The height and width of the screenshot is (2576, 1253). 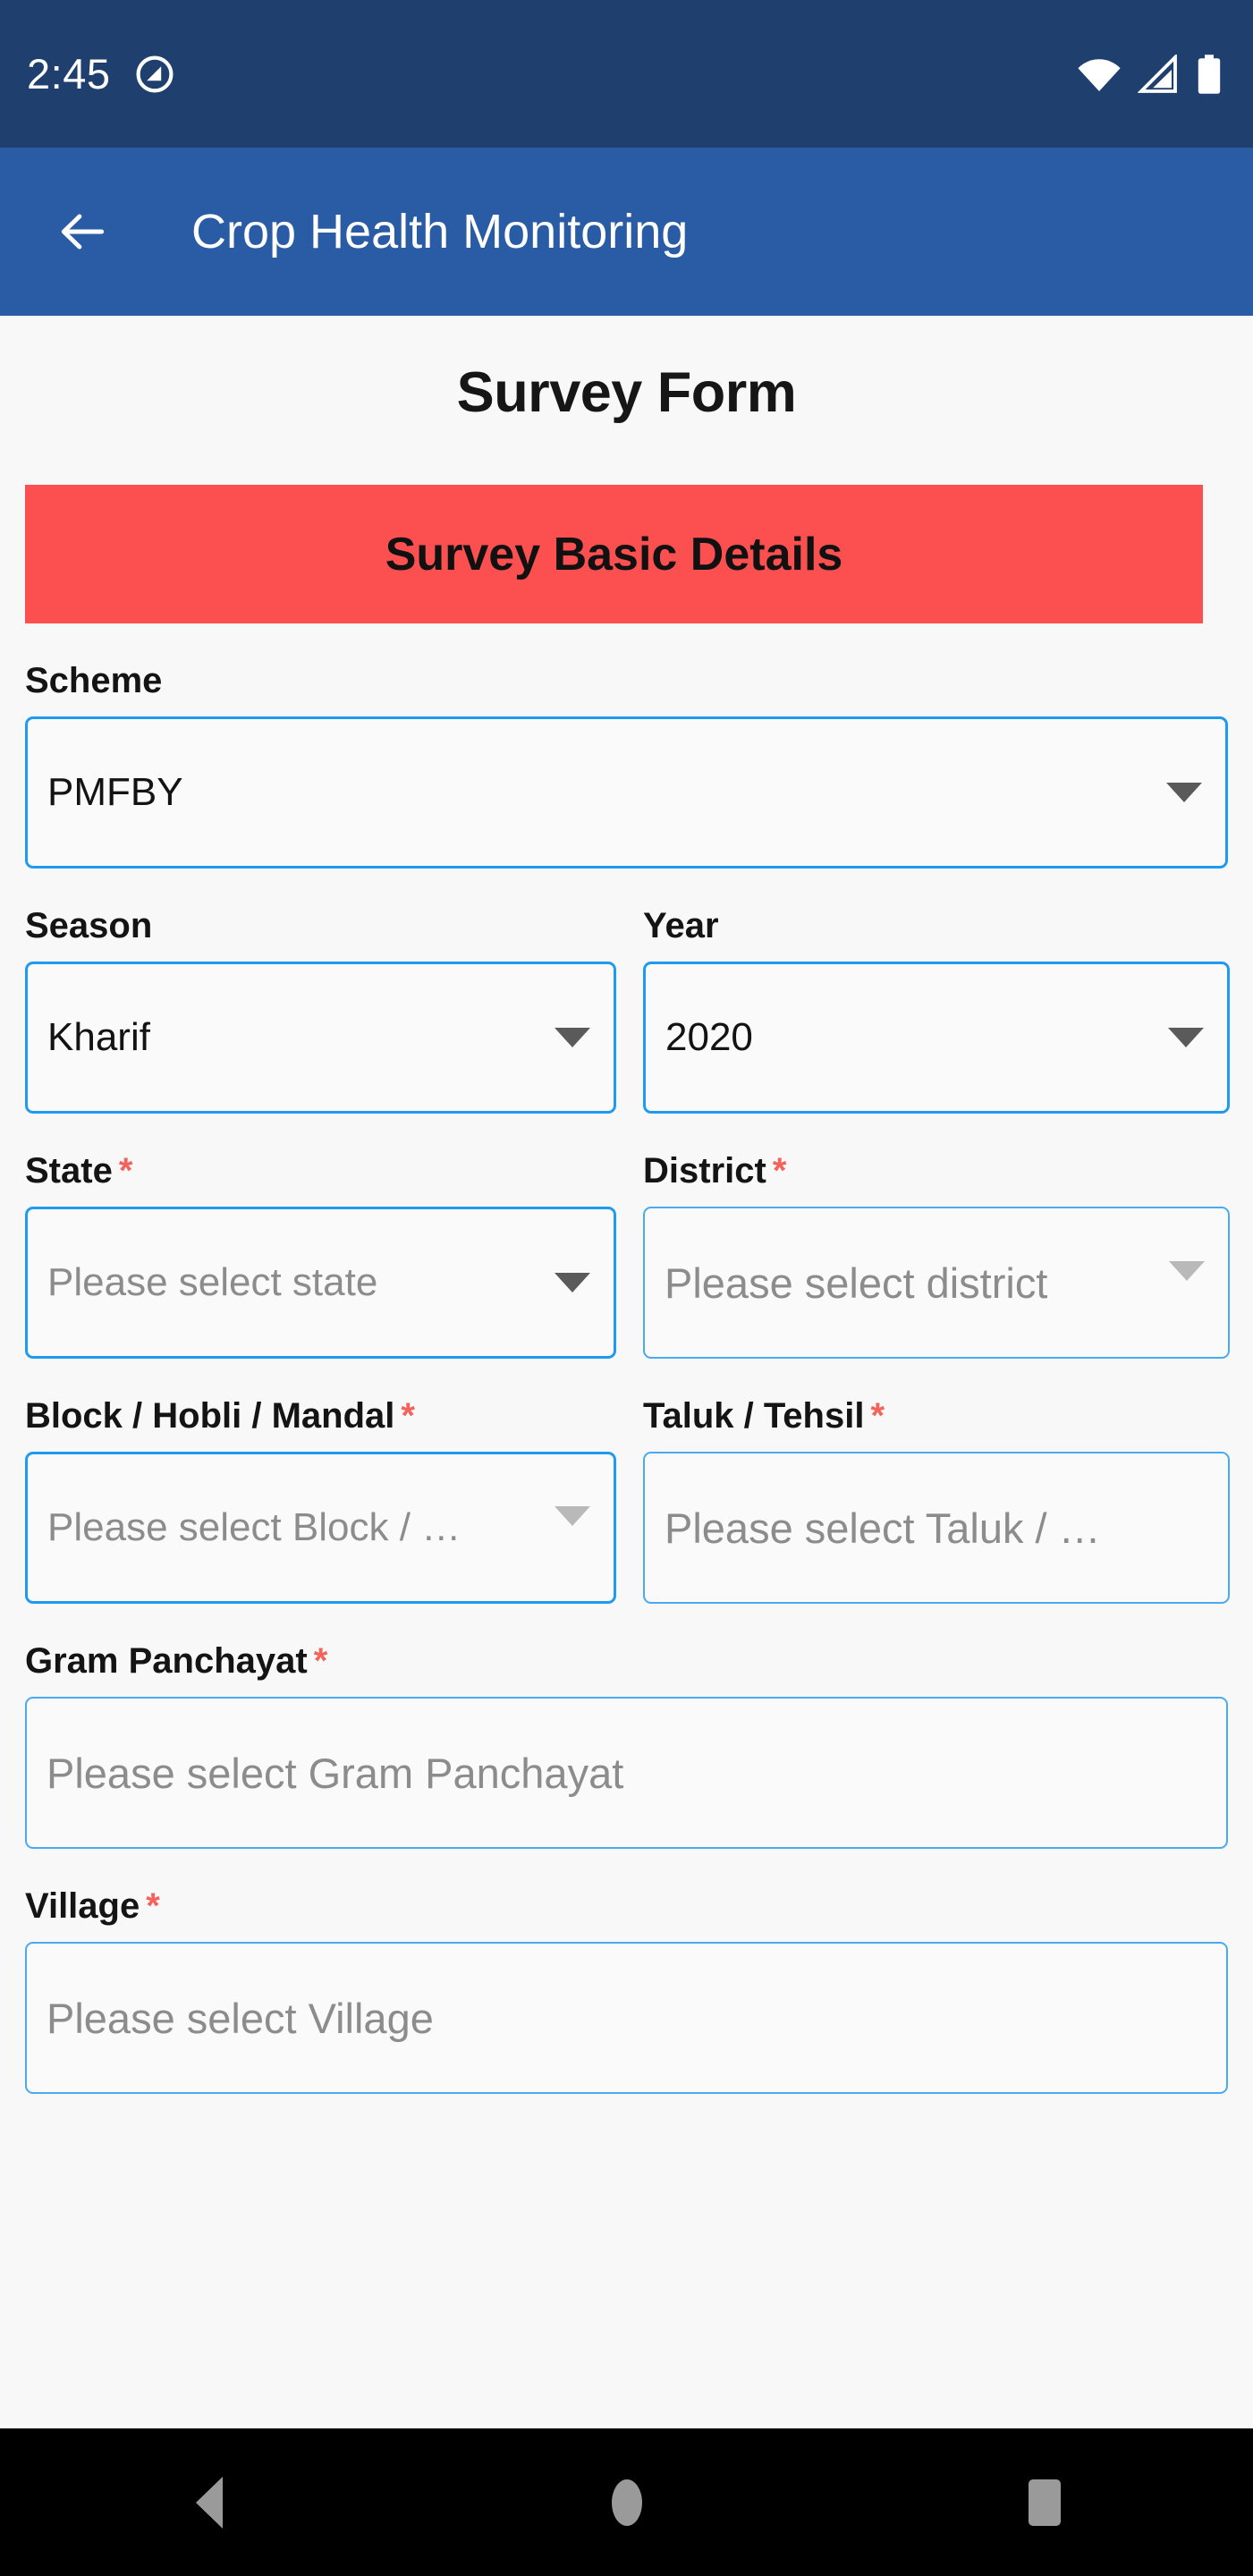 I want to click on field-year: Year 2020, so click(x=936, y=1010).